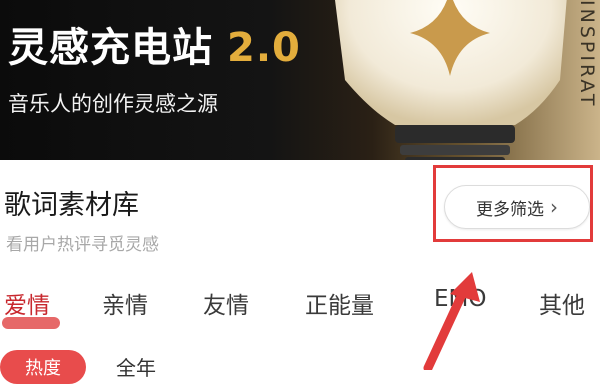 The height and width of the screenshot is (384, 600). I want to click on tab-love: 爱情, so click(27, 303).